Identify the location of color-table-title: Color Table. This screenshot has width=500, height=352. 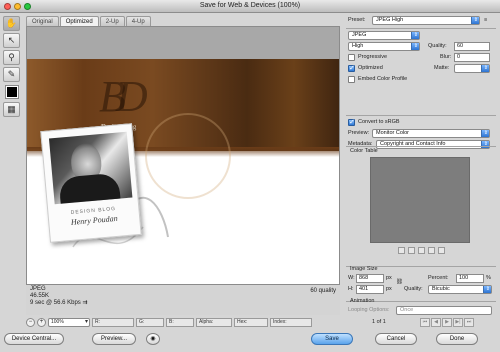
(364, 151).